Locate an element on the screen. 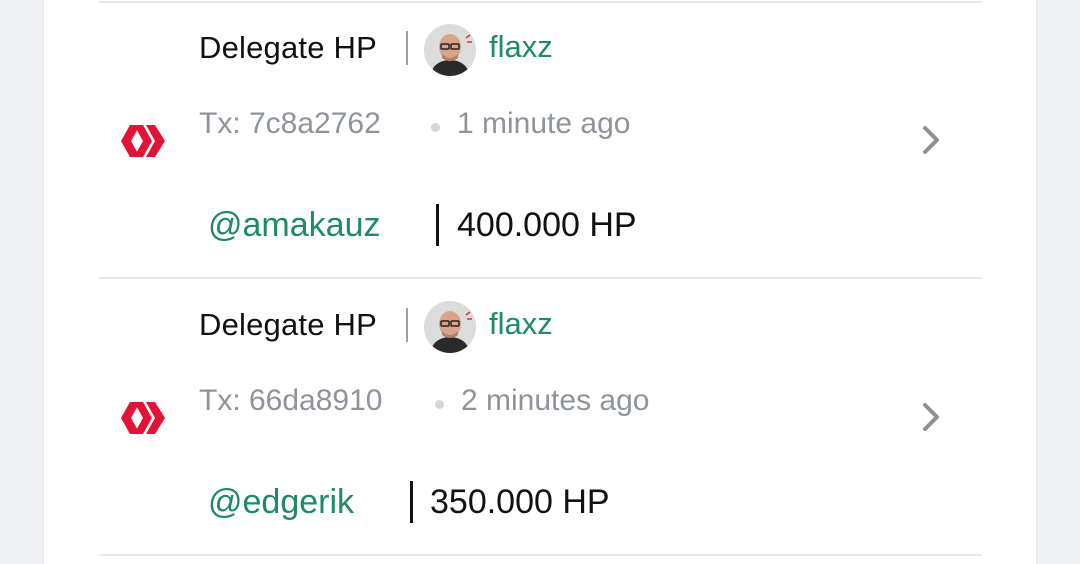  transaction-id: Tx: 7c8a2762 is located at coordinates (290, 124).